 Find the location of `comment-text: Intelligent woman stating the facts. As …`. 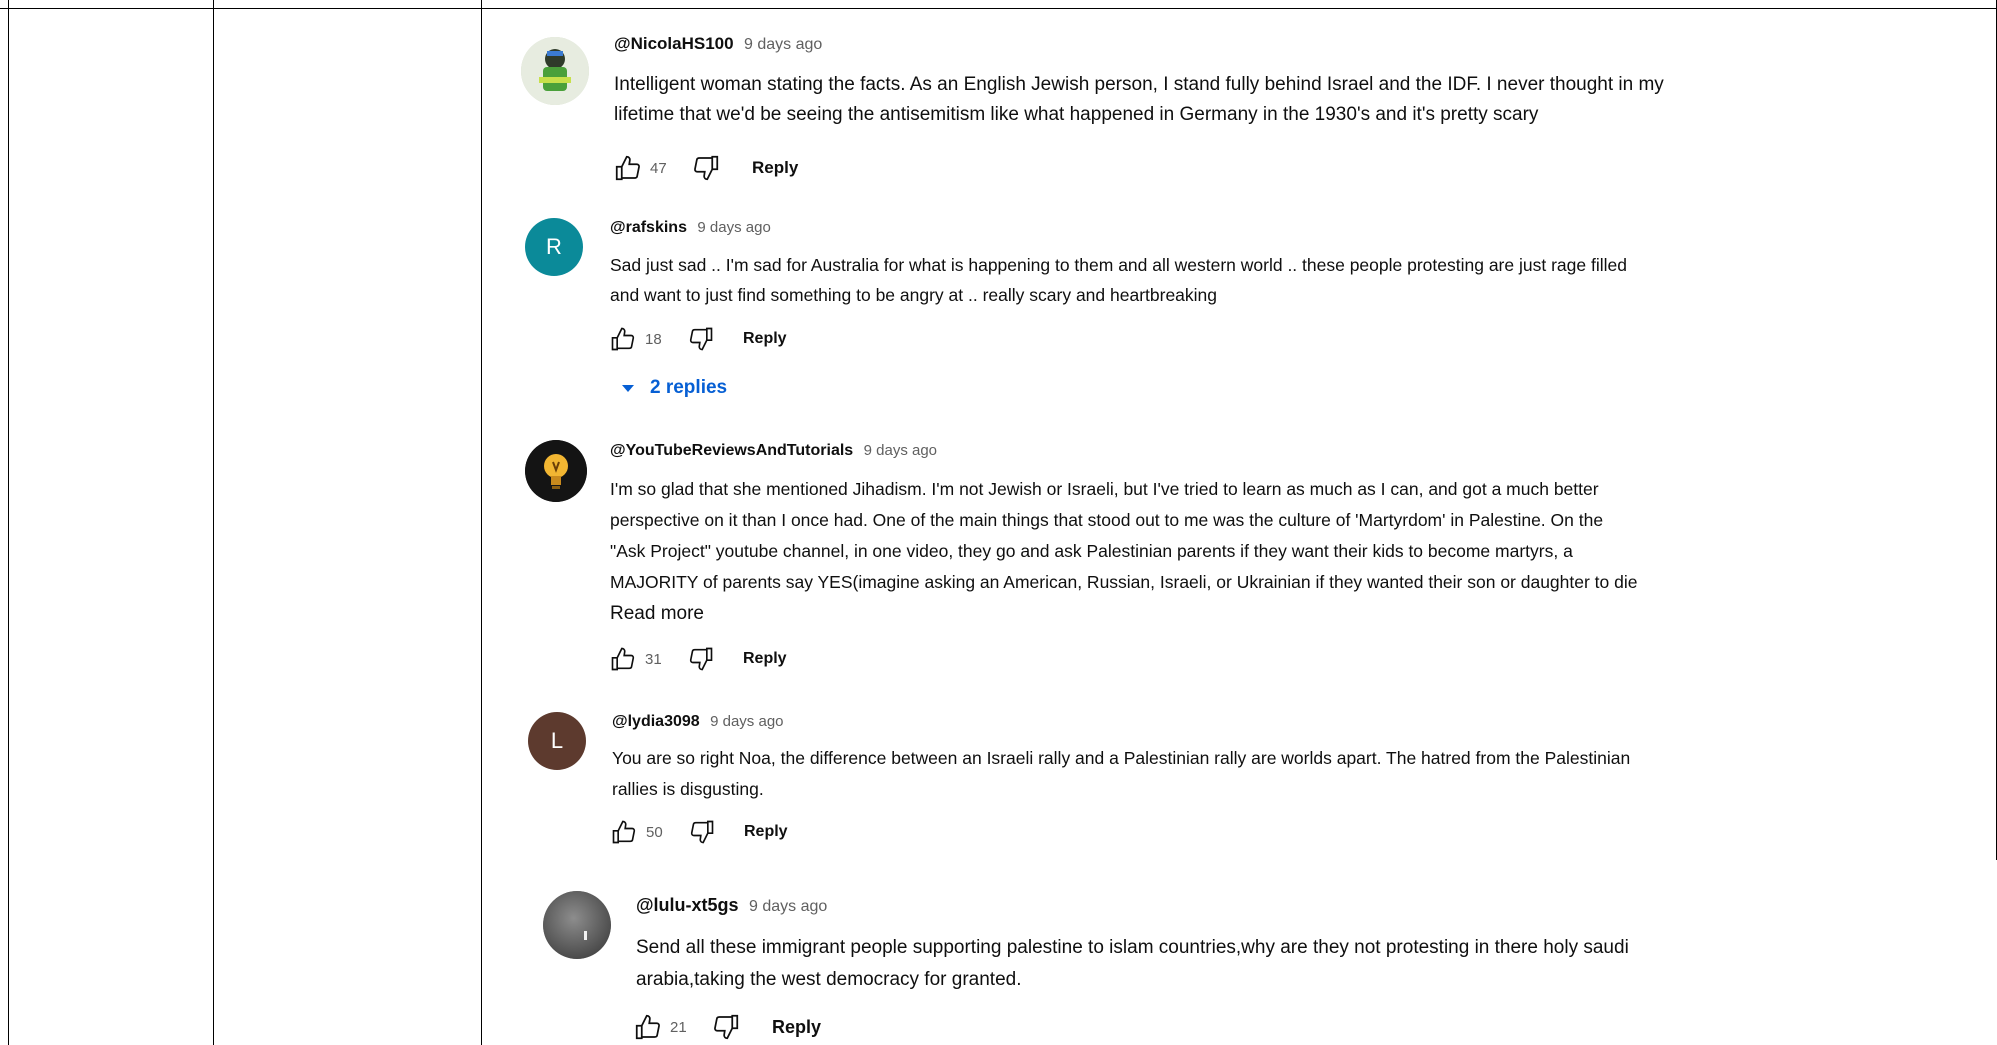

comment-text: Intelligent woman stating the facts. As … is located at coordinates (1139, 100).